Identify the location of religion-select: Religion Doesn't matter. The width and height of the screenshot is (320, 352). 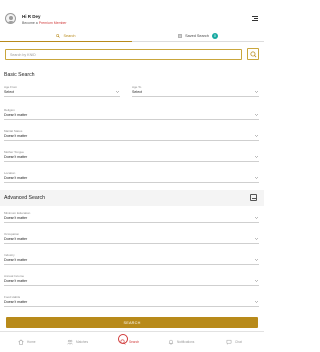
(131, 114).